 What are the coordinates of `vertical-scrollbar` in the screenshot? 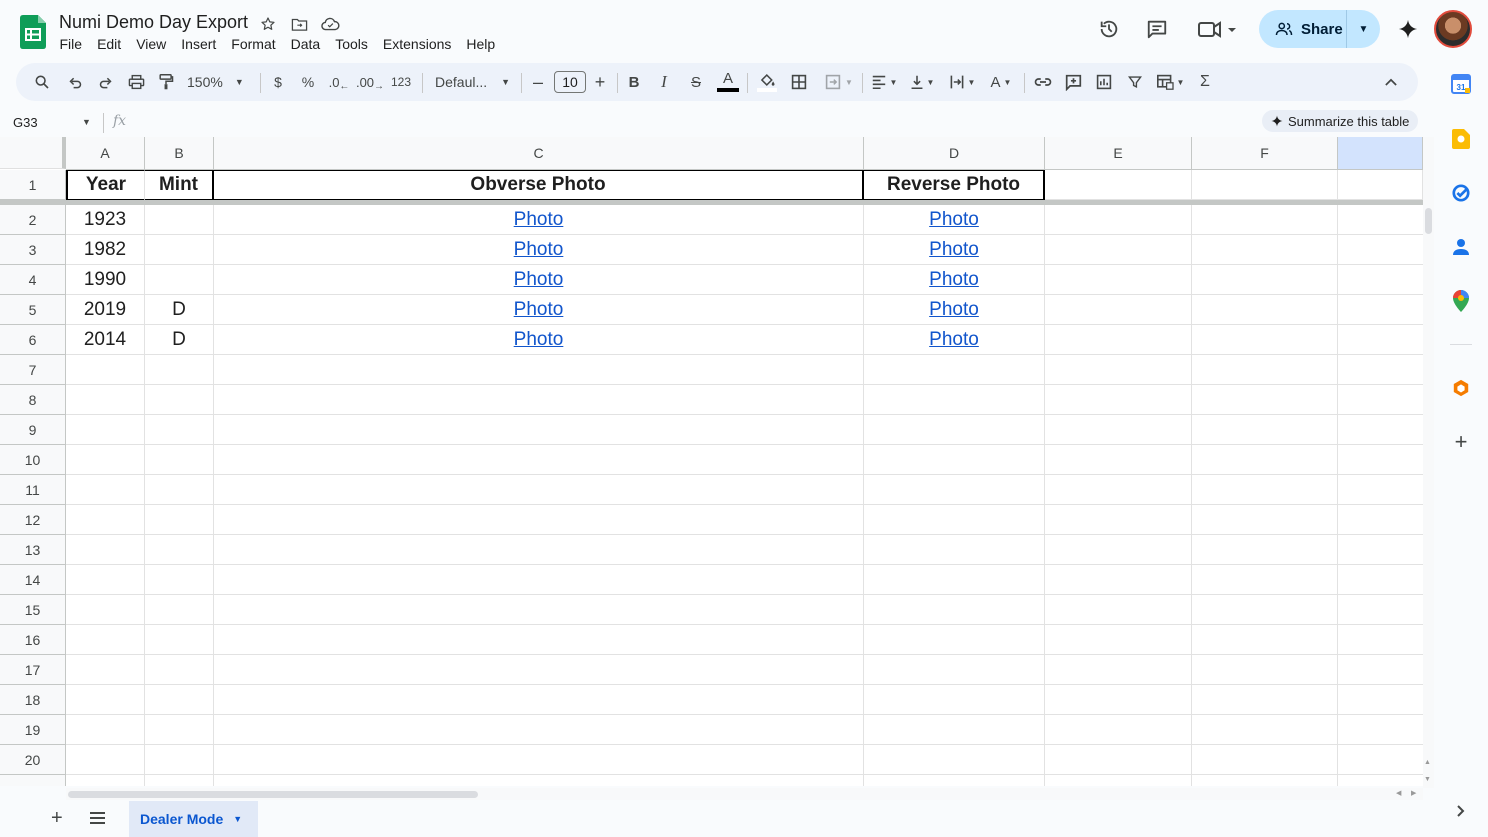 It's located at (1428, 462).